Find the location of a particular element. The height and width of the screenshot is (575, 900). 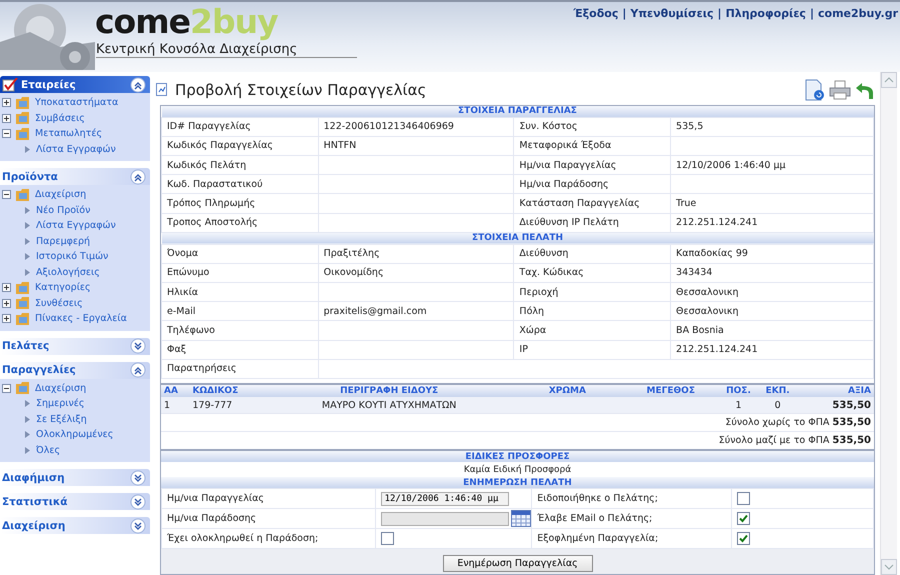

menu-item: Νέο Προϊόν is located at coordinates (63, 210).